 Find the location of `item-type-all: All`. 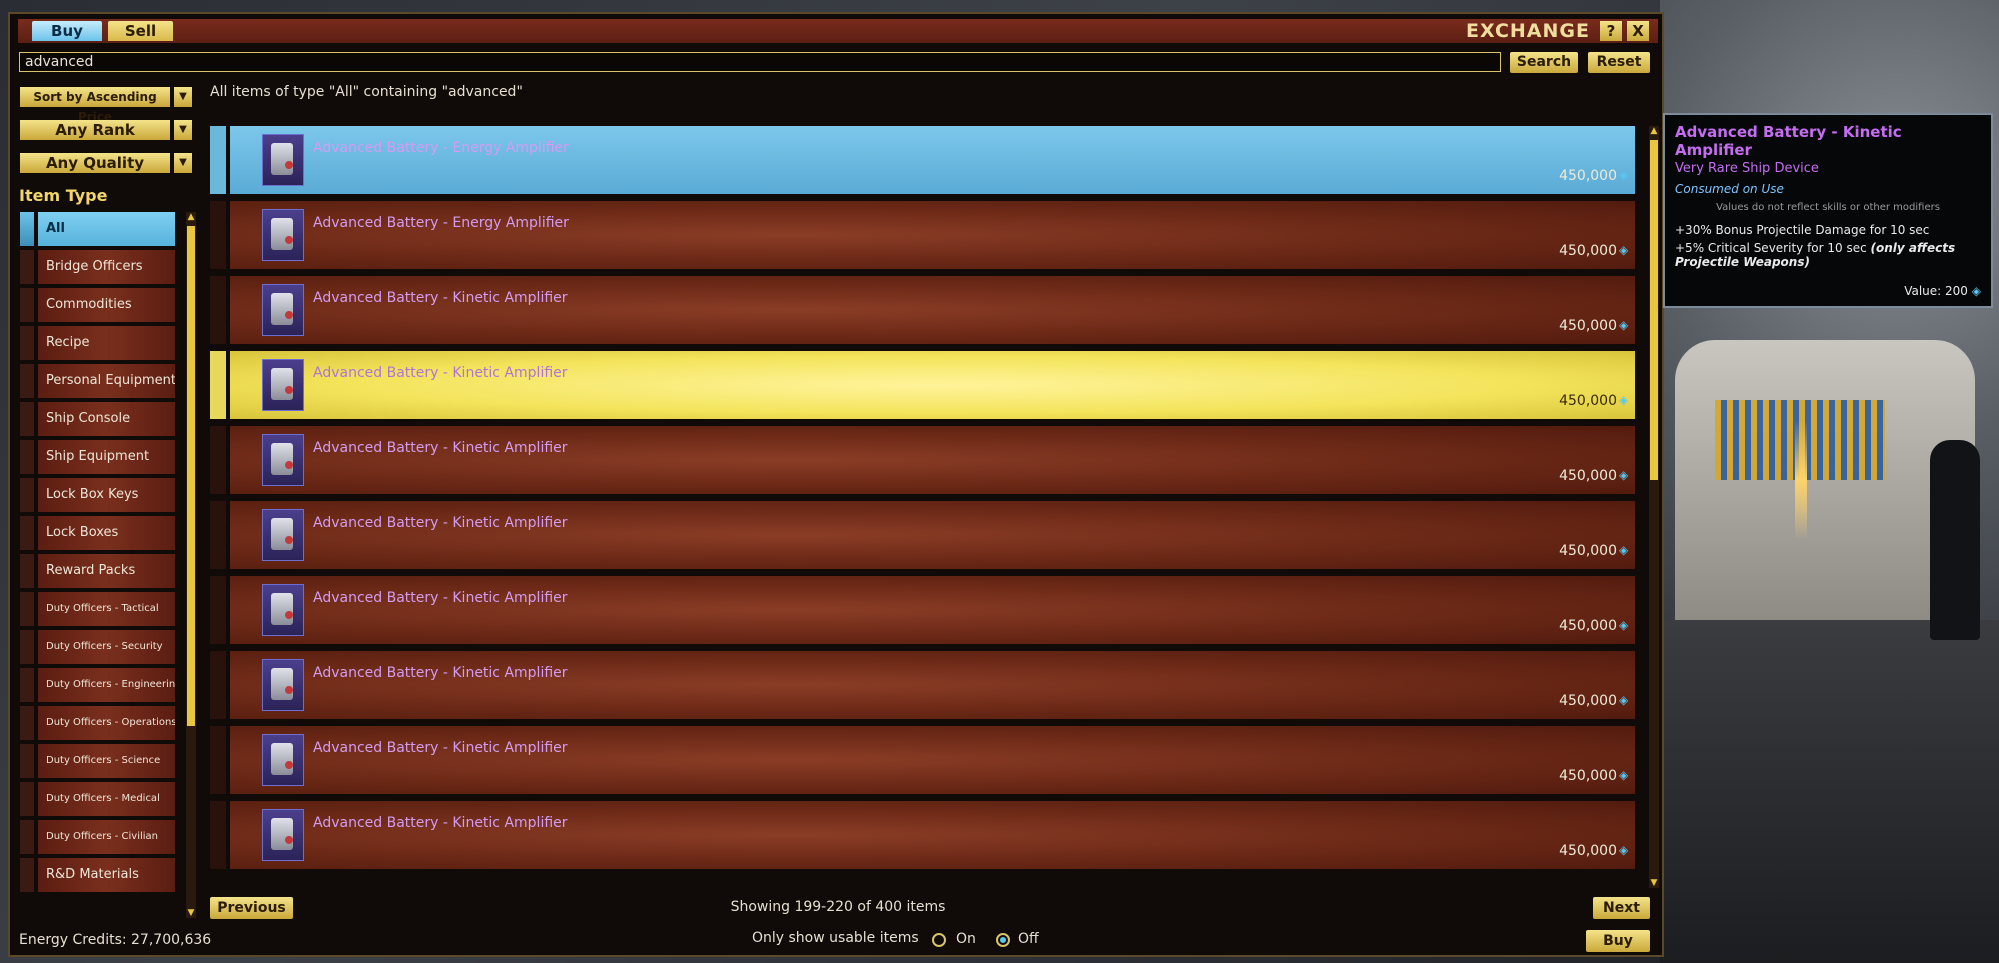

item-type-all: All is located at coordinates (97, 229).